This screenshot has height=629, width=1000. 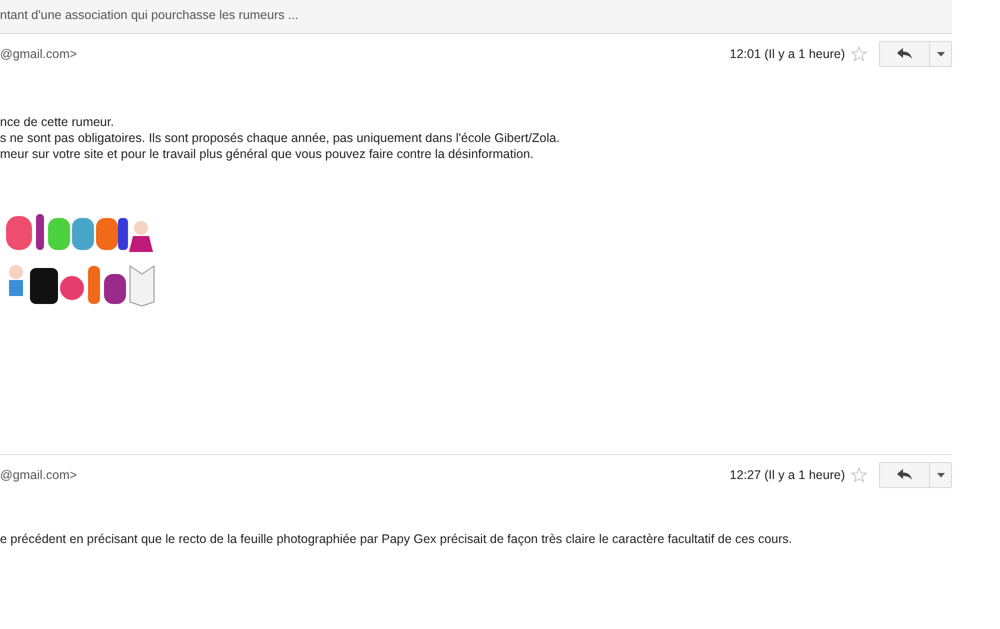 I want to click on message-text: meur sur votre site et pour le travail plus général que vous pouvez faire contre la désinformation., so click(x=267, y=154).